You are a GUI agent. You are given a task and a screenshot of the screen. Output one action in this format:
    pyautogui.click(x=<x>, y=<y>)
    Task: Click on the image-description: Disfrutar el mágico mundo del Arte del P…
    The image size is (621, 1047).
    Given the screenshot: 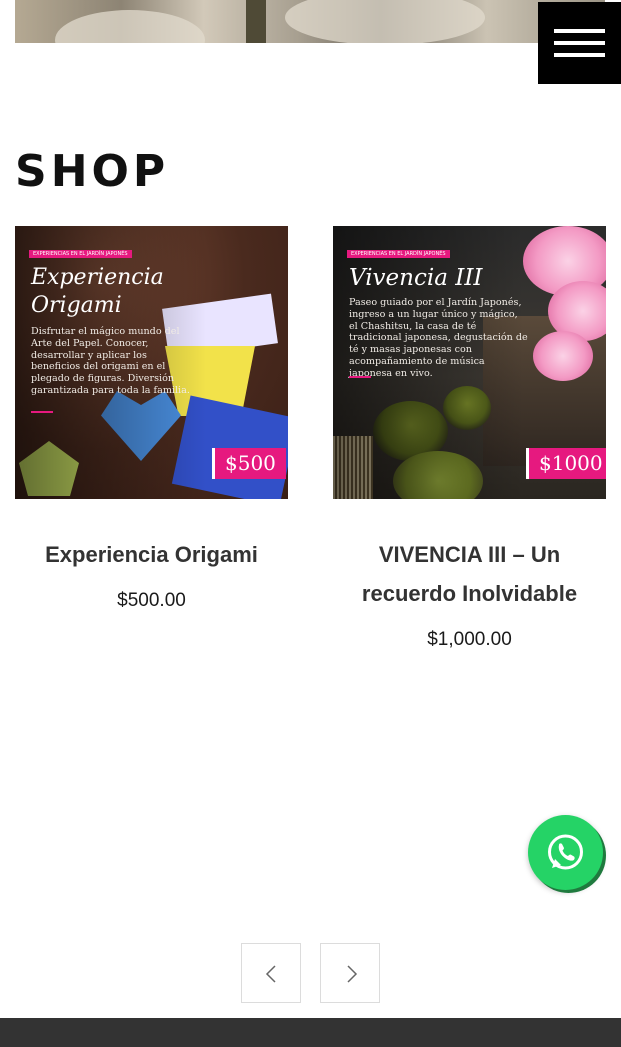 What is the action you would take?
    pyautogui.click(x=110, y=361)
    